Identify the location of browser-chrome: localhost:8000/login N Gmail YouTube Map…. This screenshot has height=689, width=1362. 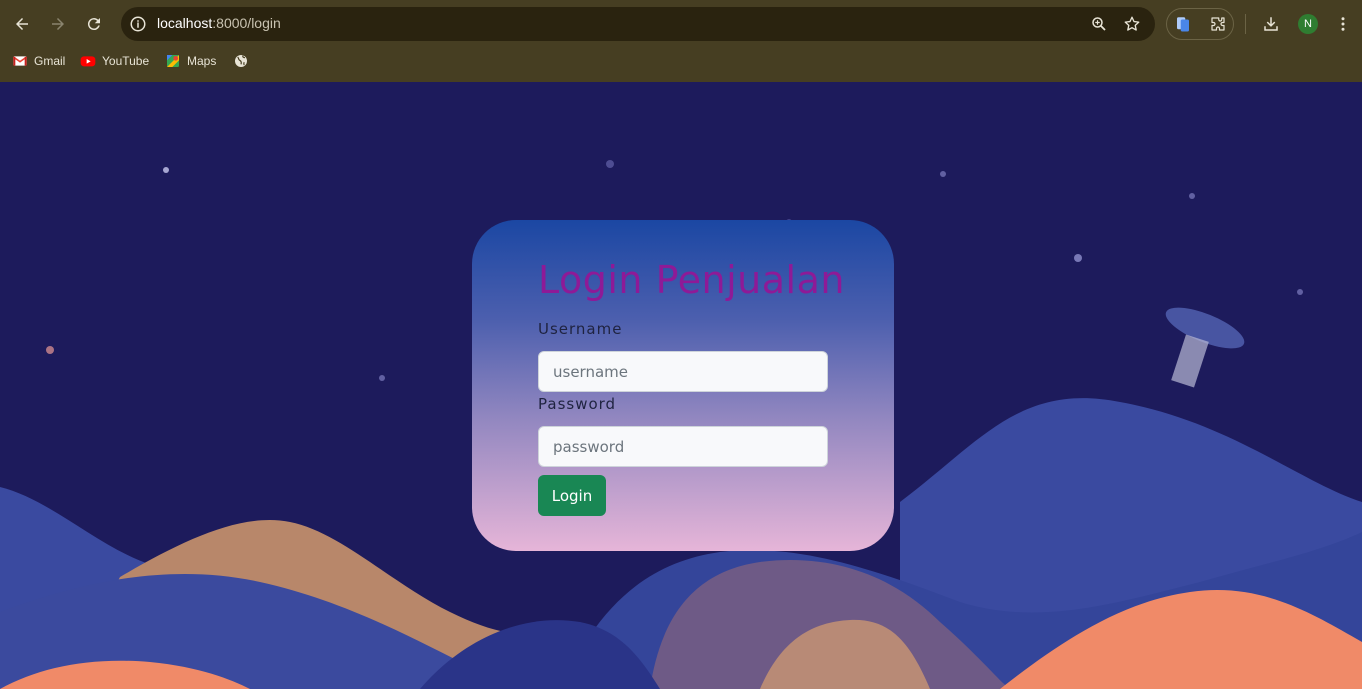
(681, 41).